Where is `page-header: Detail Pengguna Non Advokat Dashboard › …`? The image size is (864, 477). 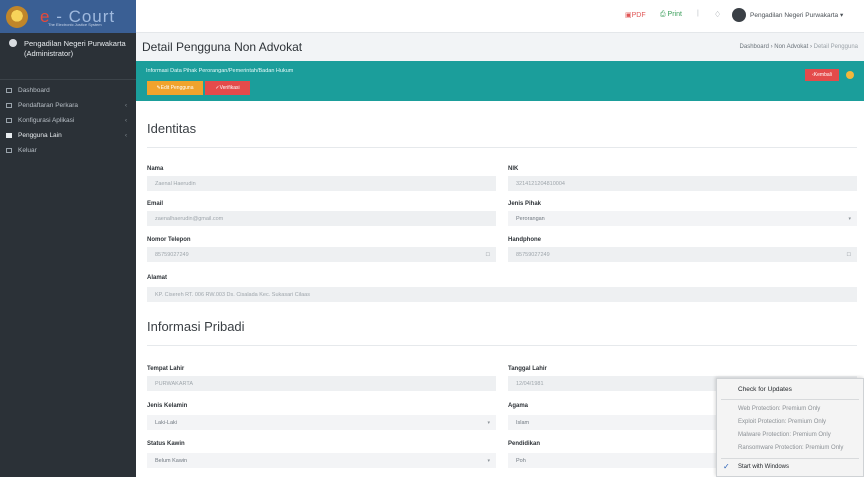 page-header: Detail Pengguna Non Advokat Dashboard › … is located at coordinates (500, 47).